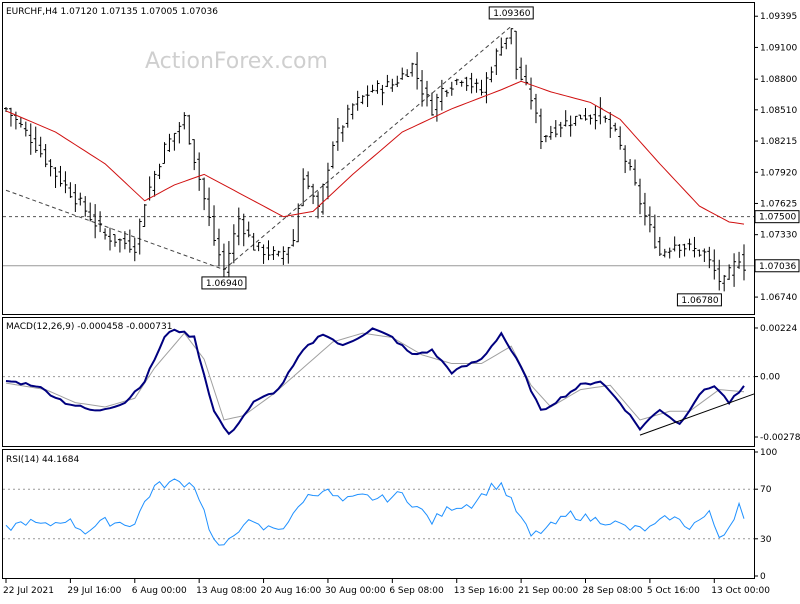  Describe the element at coordinates (673, 591) in the screenshot. I see `time-axis-label: 5 Oct 16:00` at that location.